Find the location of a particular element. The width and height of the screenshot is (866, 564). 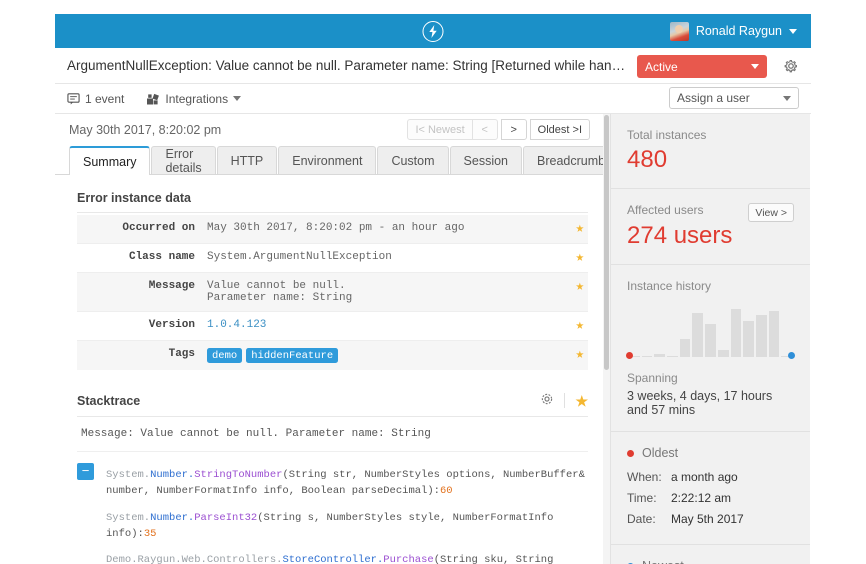

stacktrace-settings-button is located at coordinates (547, 400).